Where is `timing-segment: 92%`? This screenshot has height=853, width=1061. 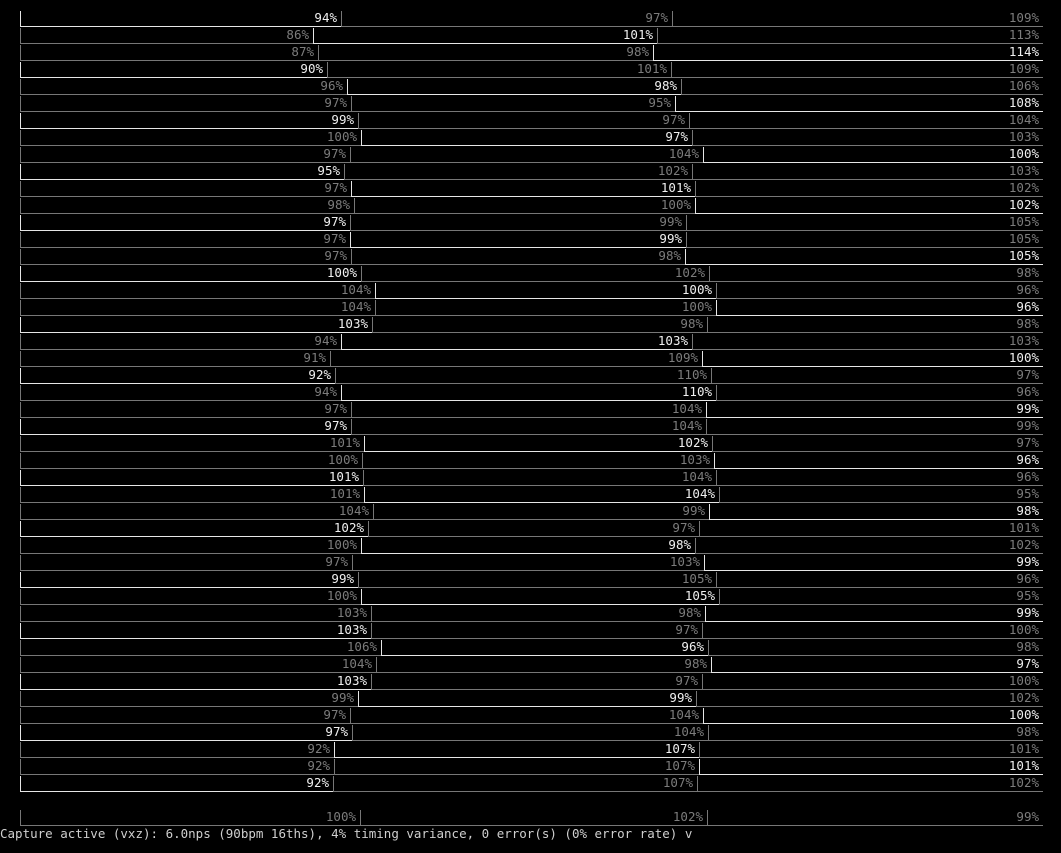
timing-segment: 92% is located at coordinates (176, 784).